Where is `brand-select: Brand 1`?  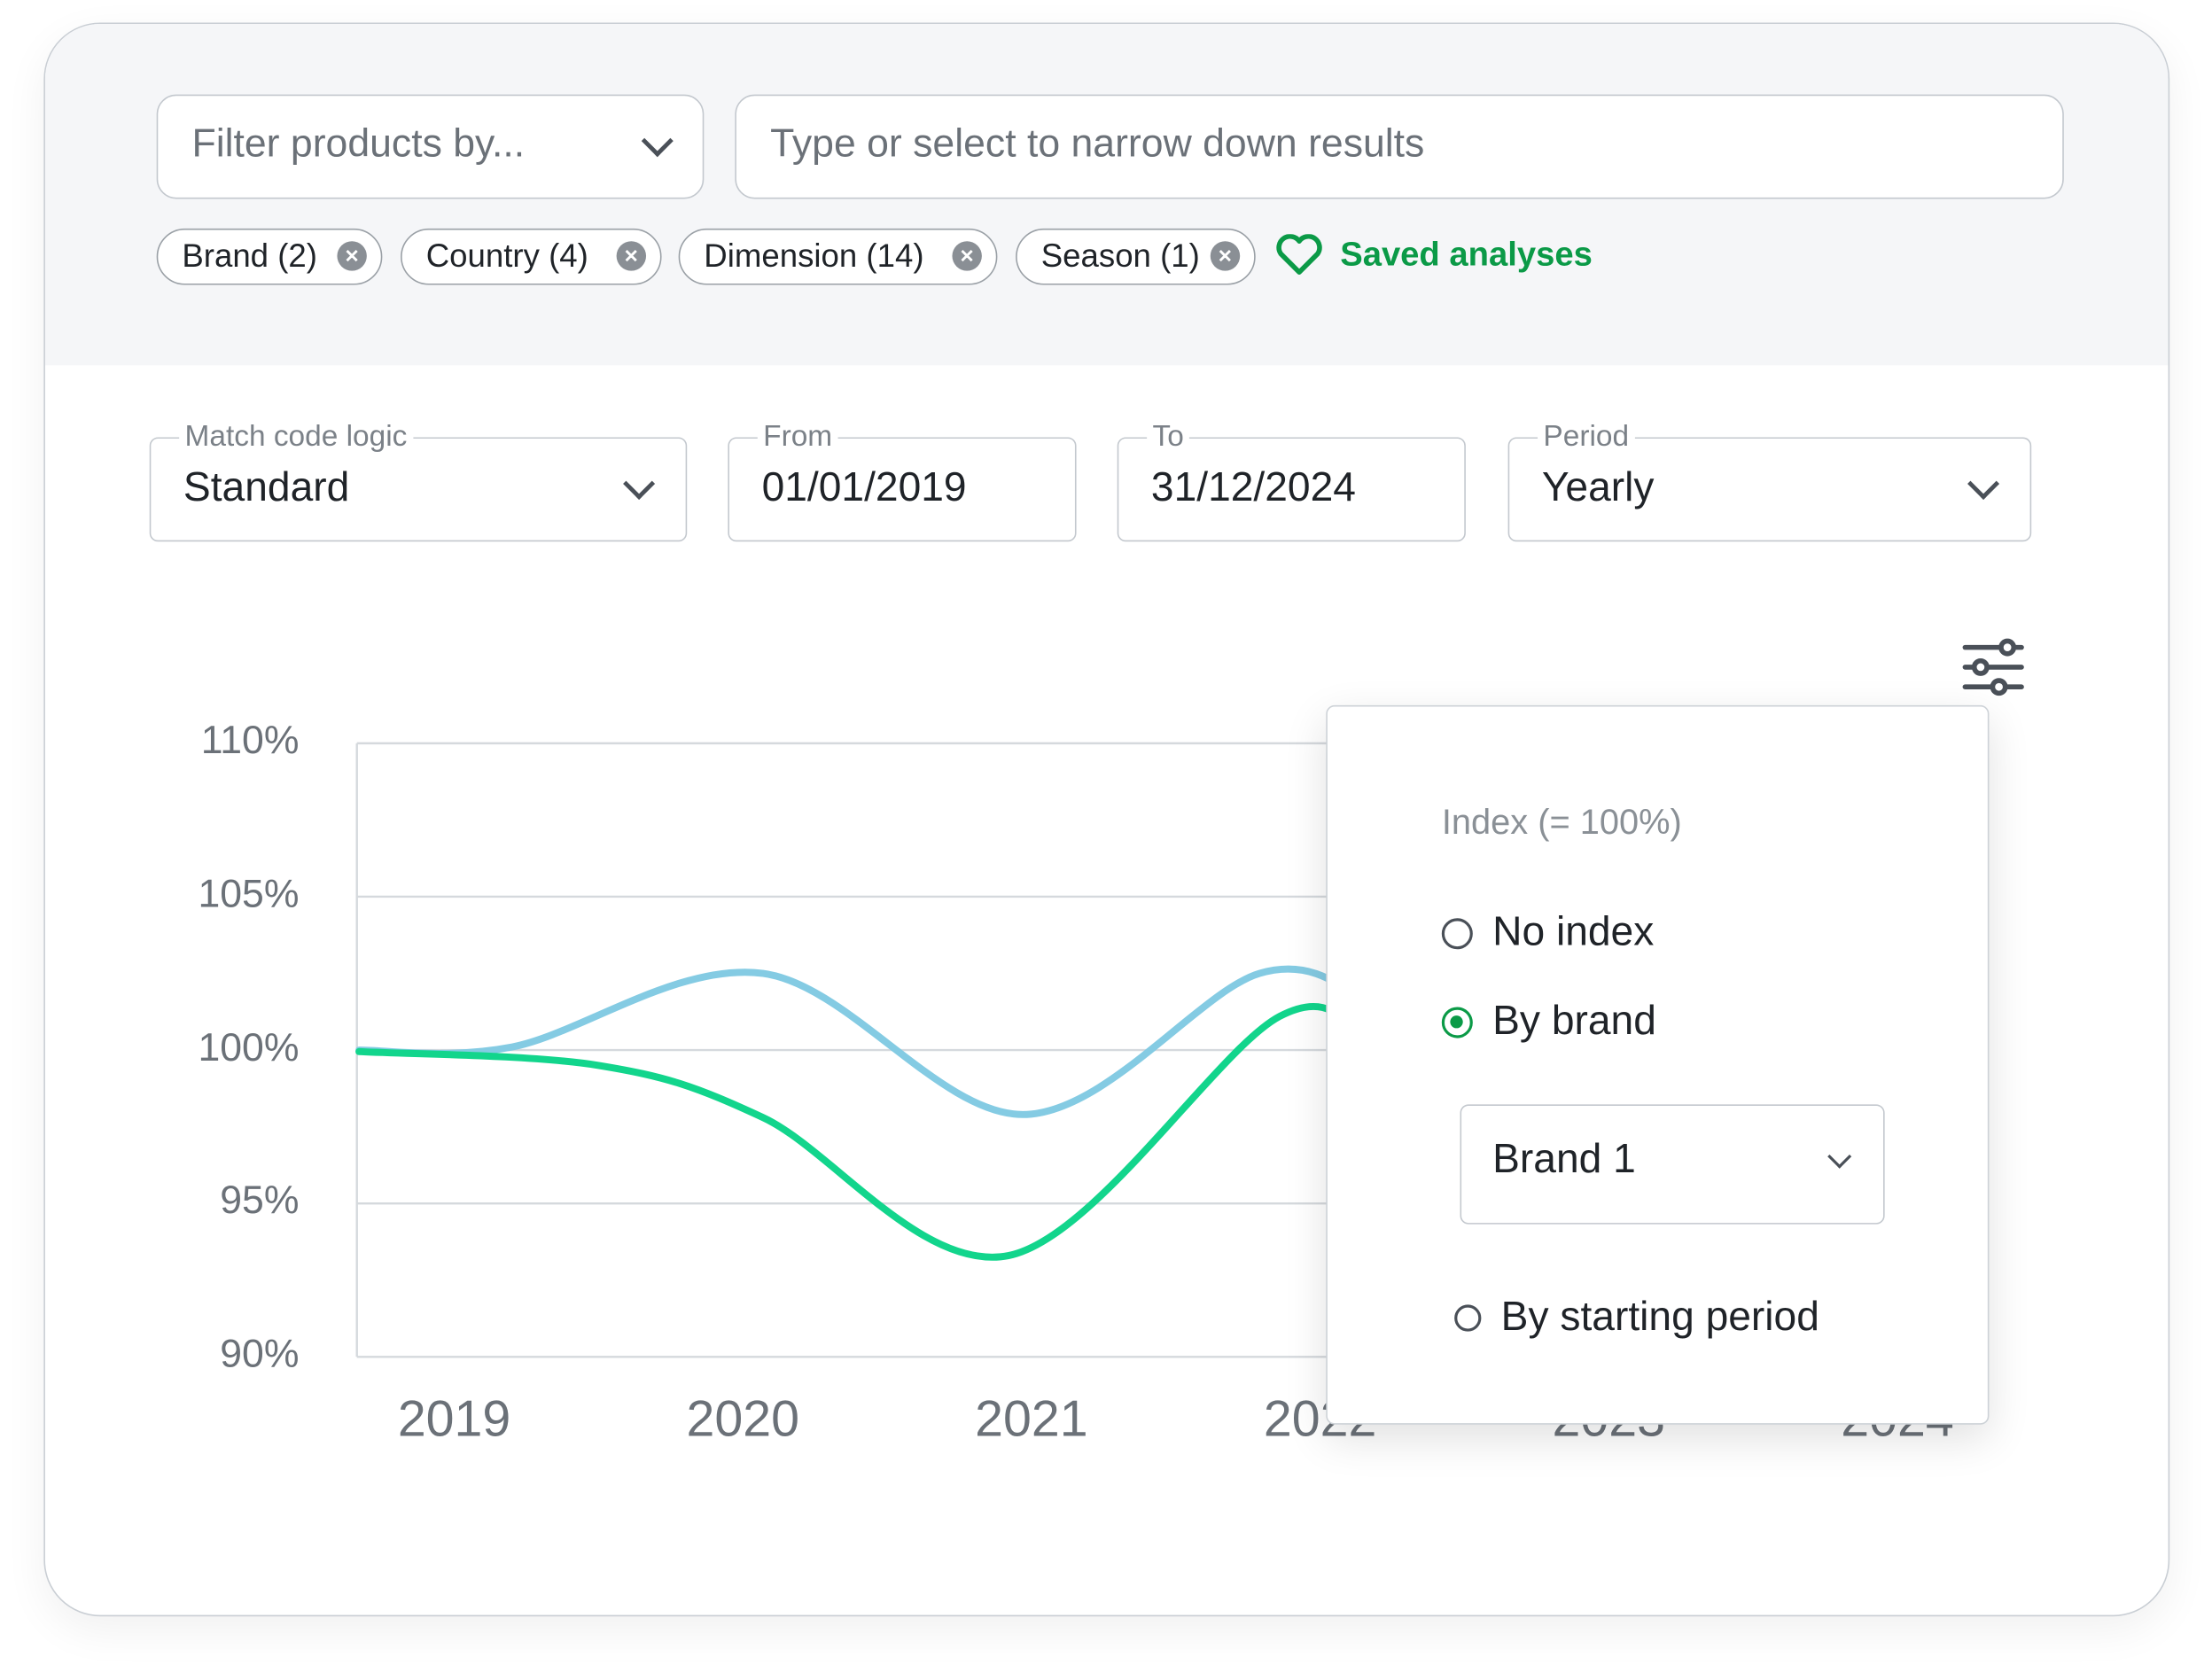
brand-select: Brand 1 is located at coordinates (1672, 1164).